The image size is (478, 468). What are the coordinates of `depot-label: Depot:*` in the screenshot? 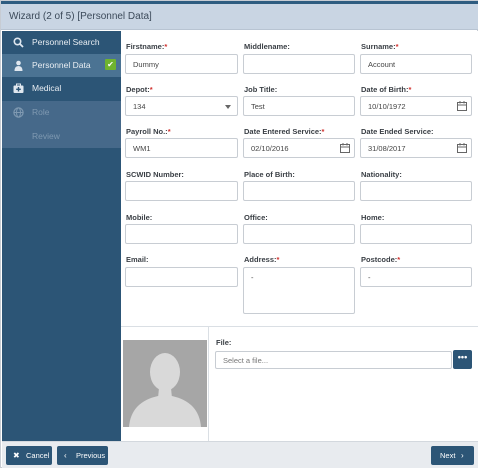 It's located at (139, 89).